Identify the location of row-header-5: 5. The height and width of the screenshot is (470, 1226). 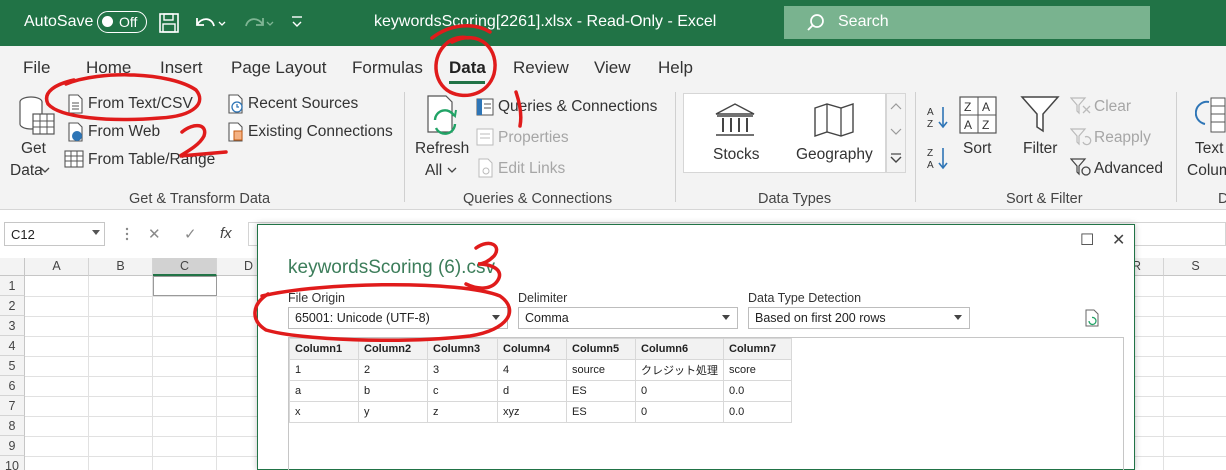
(12, 366).